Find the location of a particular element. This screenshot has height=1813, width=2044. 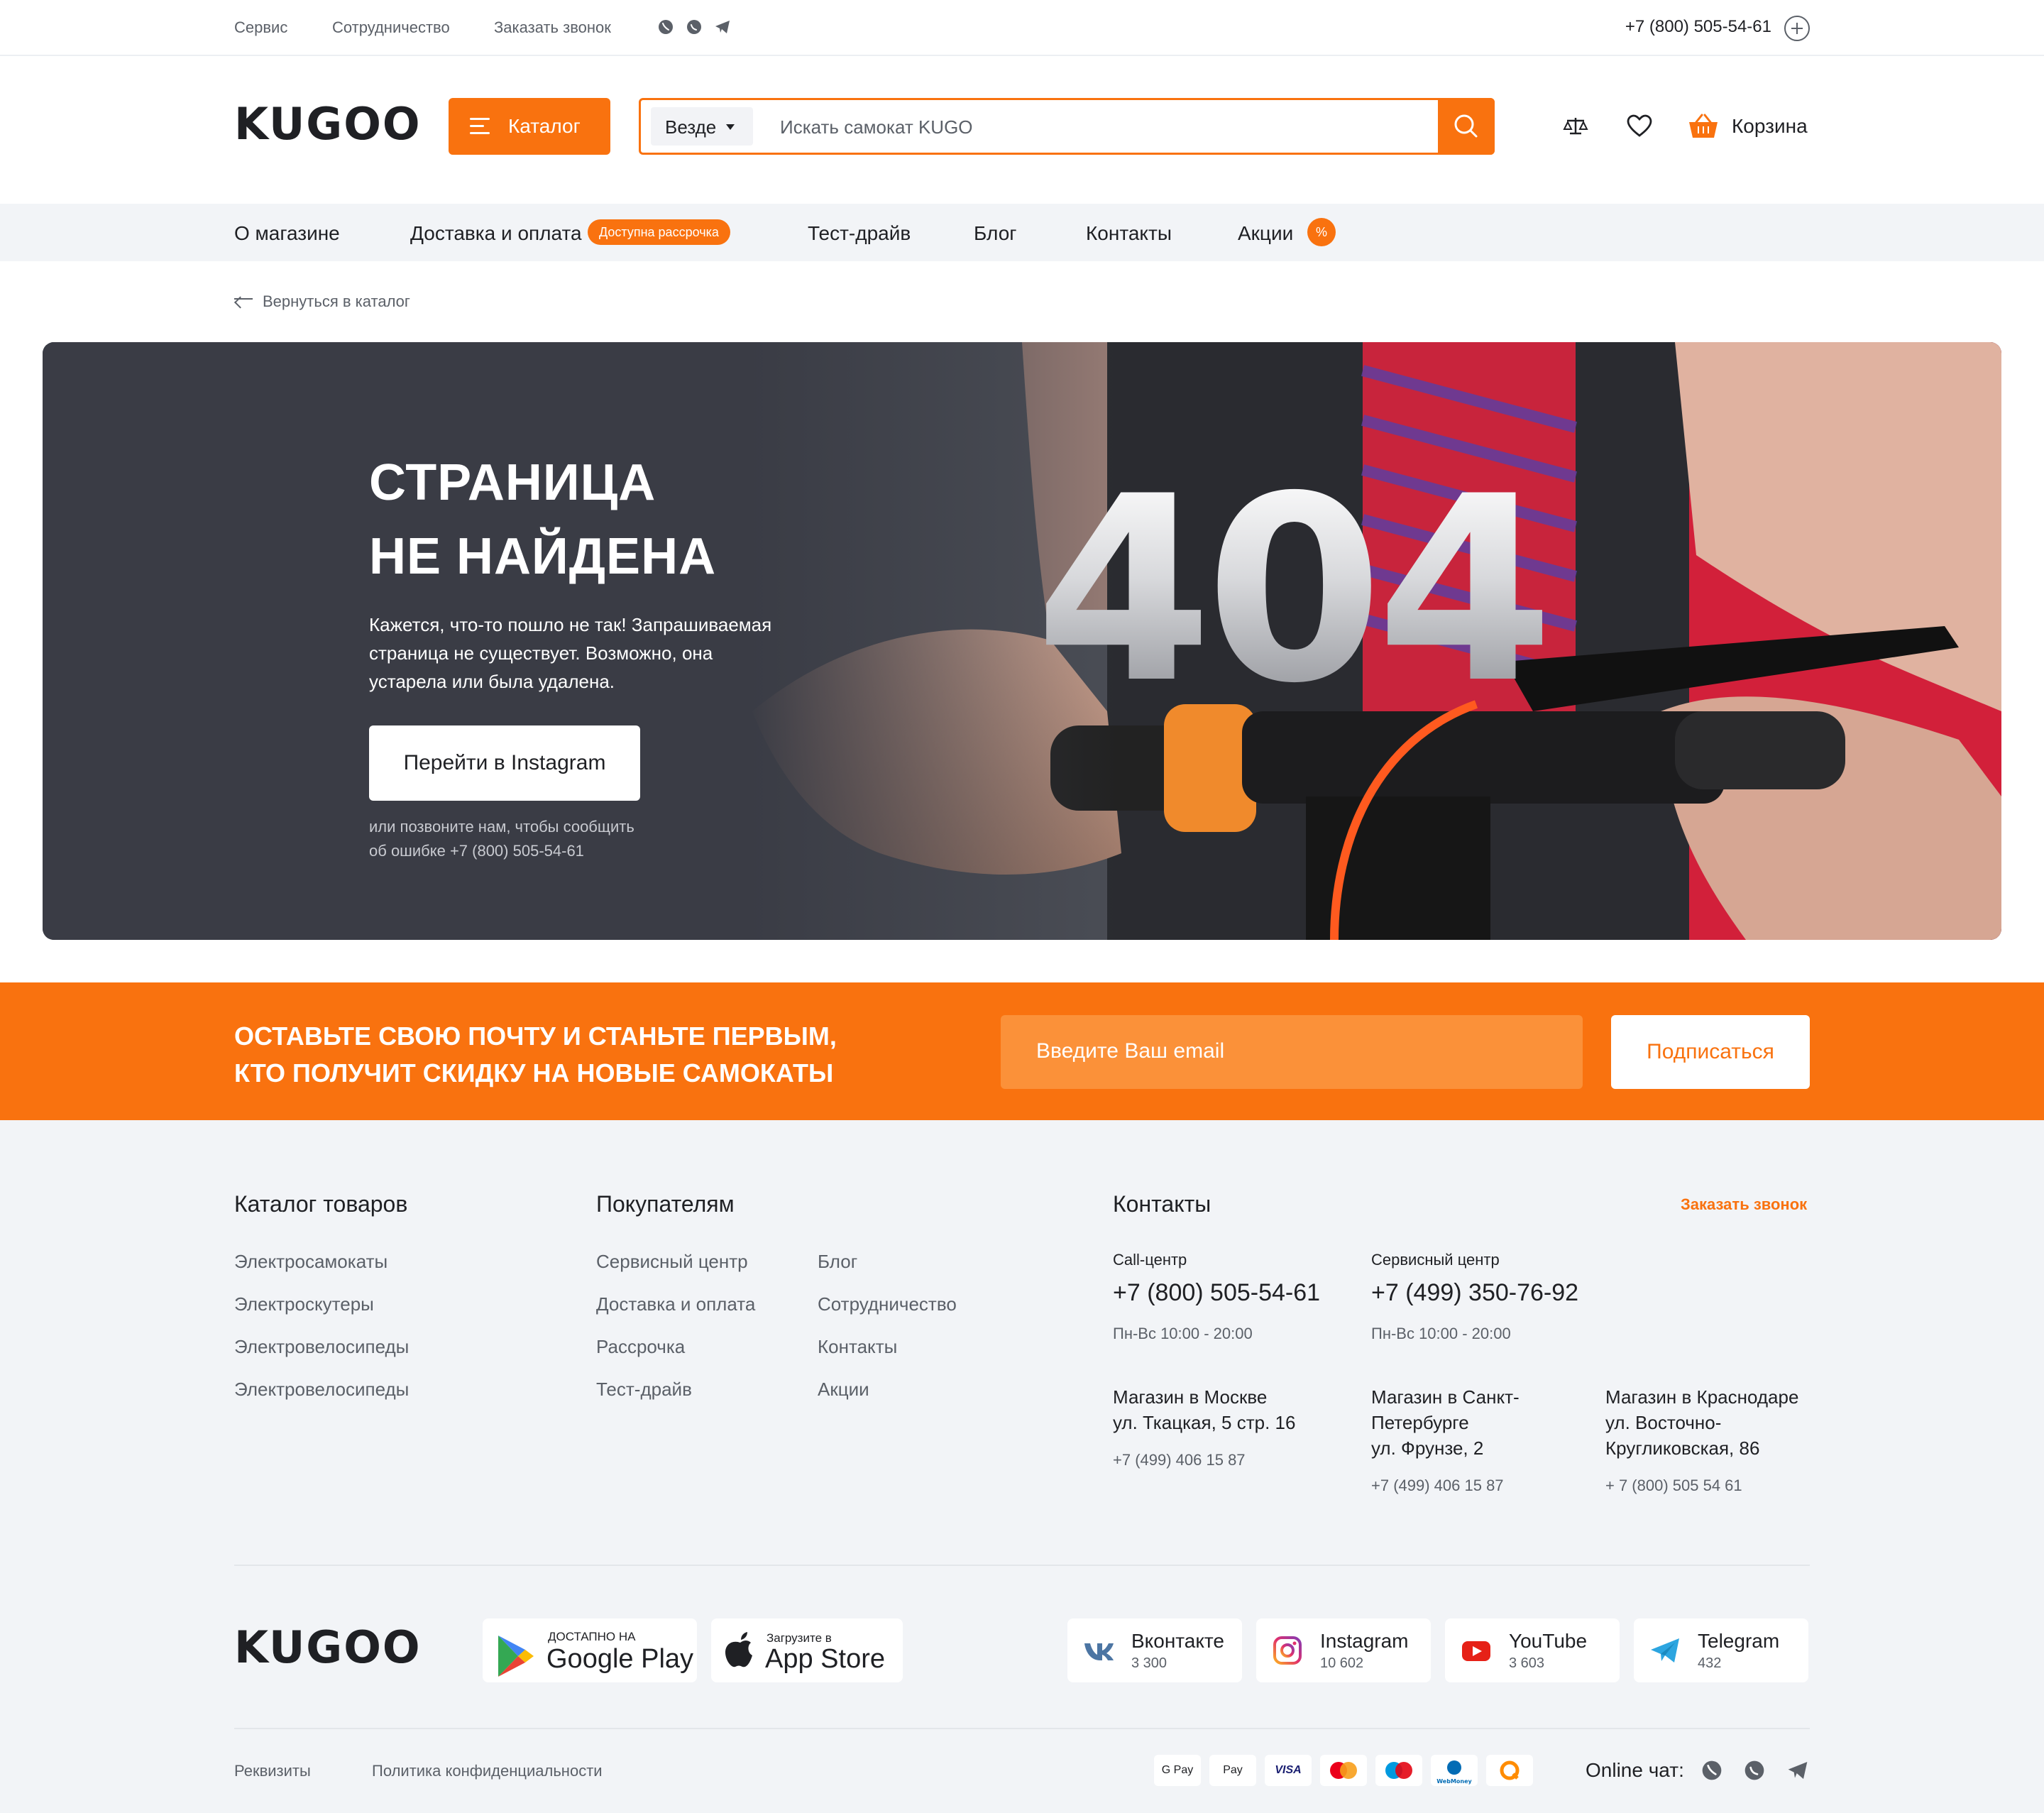

footer-link: Рассрочка is located at coordinates (640, 1347).